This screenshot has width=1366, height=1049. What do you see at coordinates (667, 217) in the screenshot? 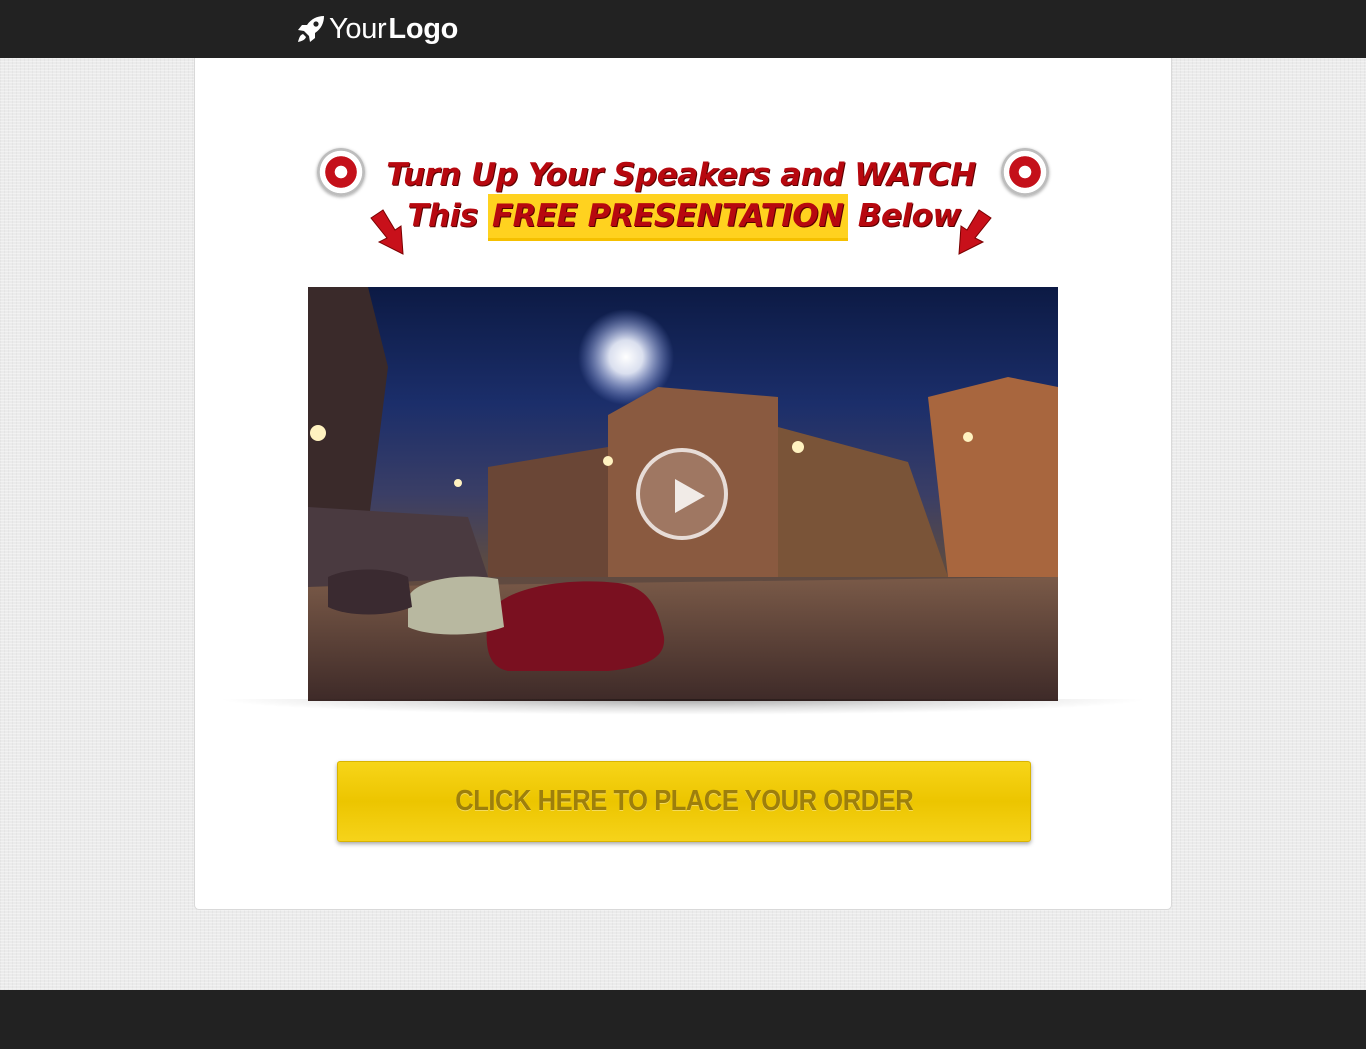
I see `headline-highlight: FREE PRESENTATION` at bounding box center [667, 217].